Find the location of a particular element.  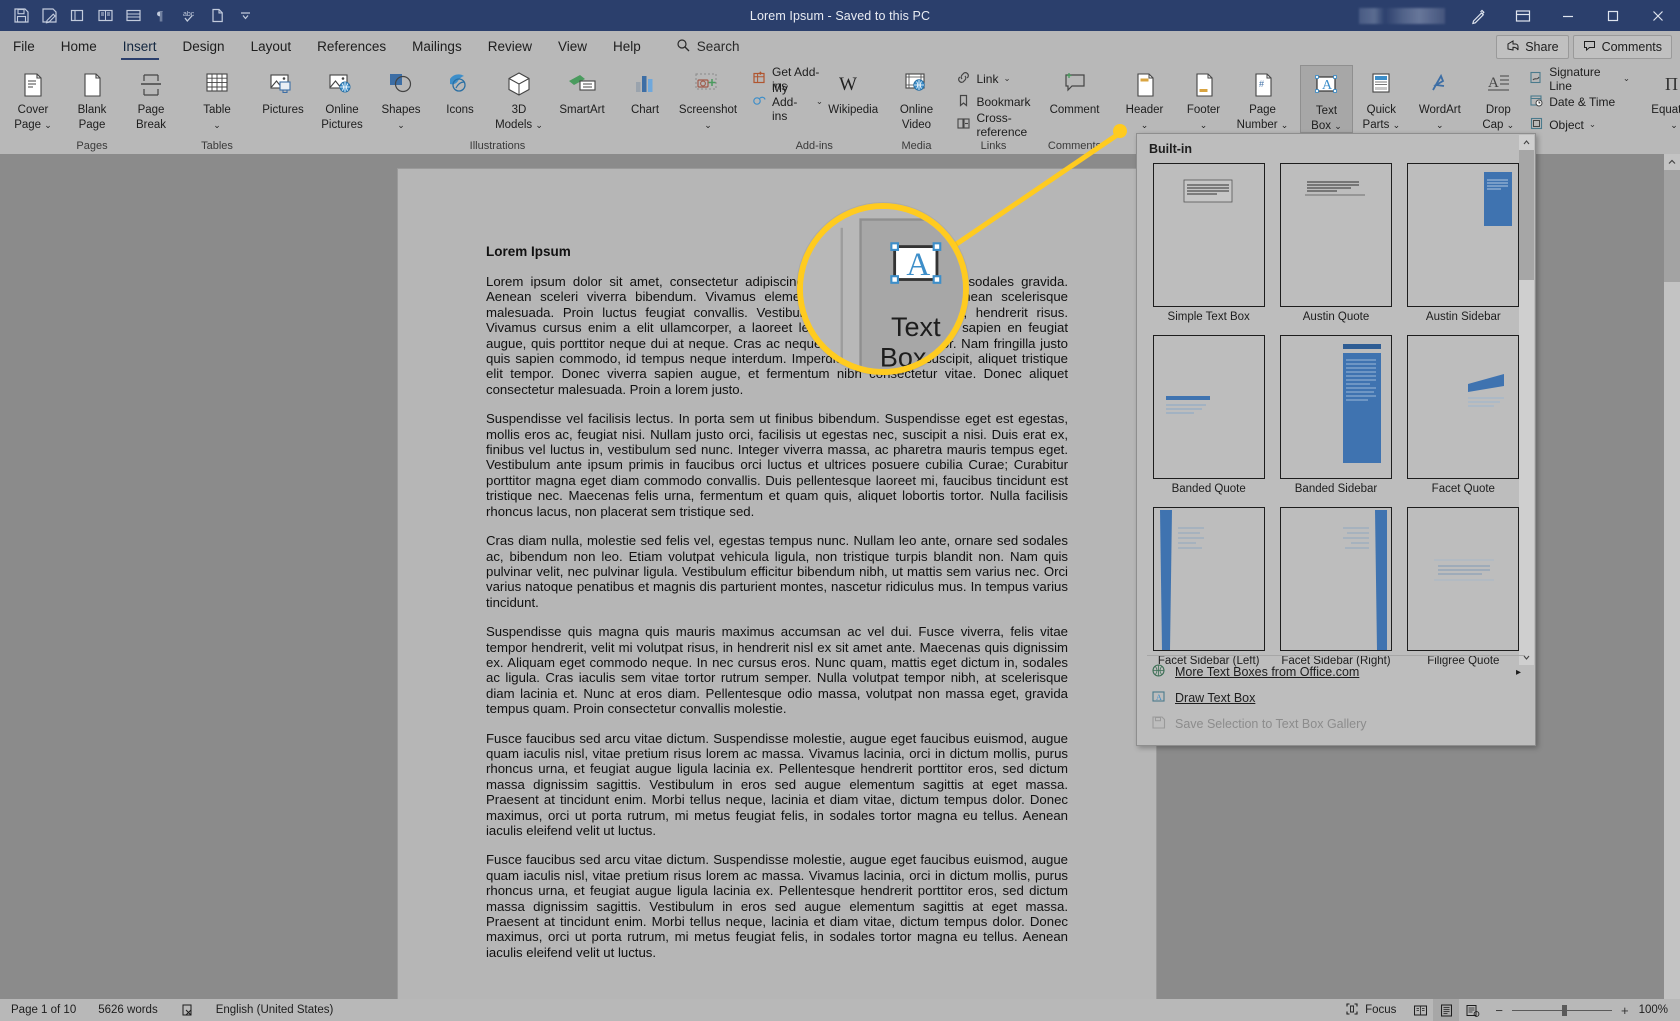

drop-cap-button: A Drop Cap ⌄ is located at coordinates (1498, 98).